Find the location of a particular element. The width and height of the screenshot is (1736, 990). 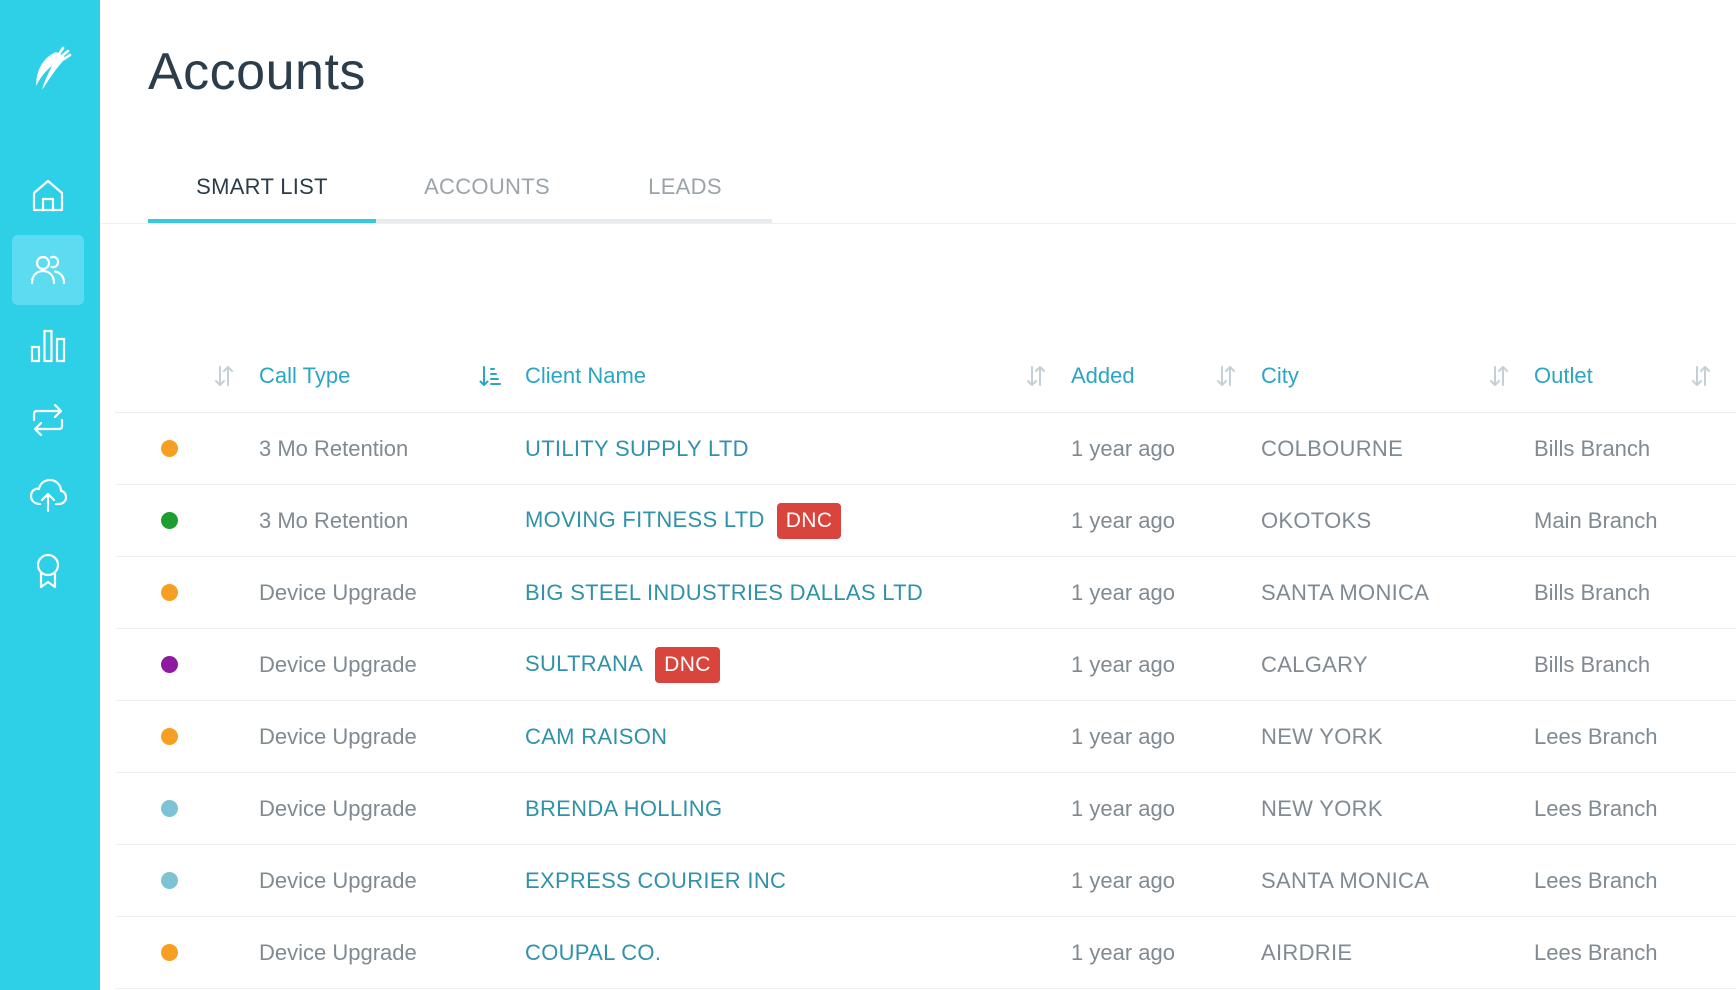

tab-divider is located at coordinates (918, 223).